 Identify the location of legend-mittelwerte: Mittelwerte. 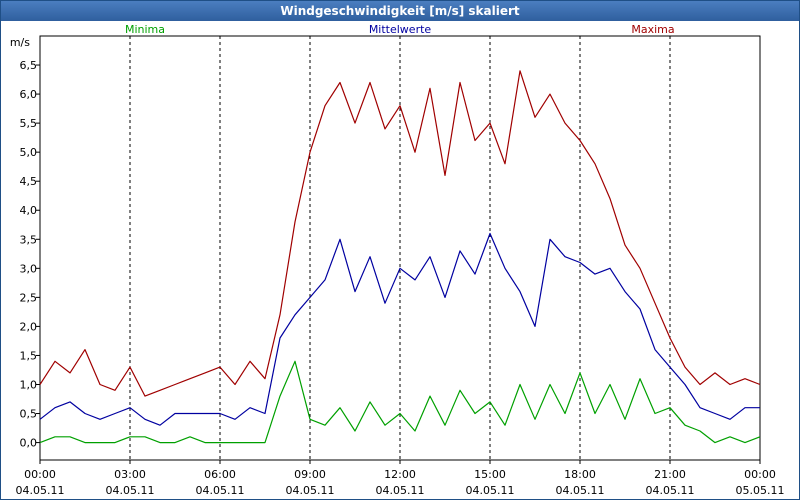
(400, 29).